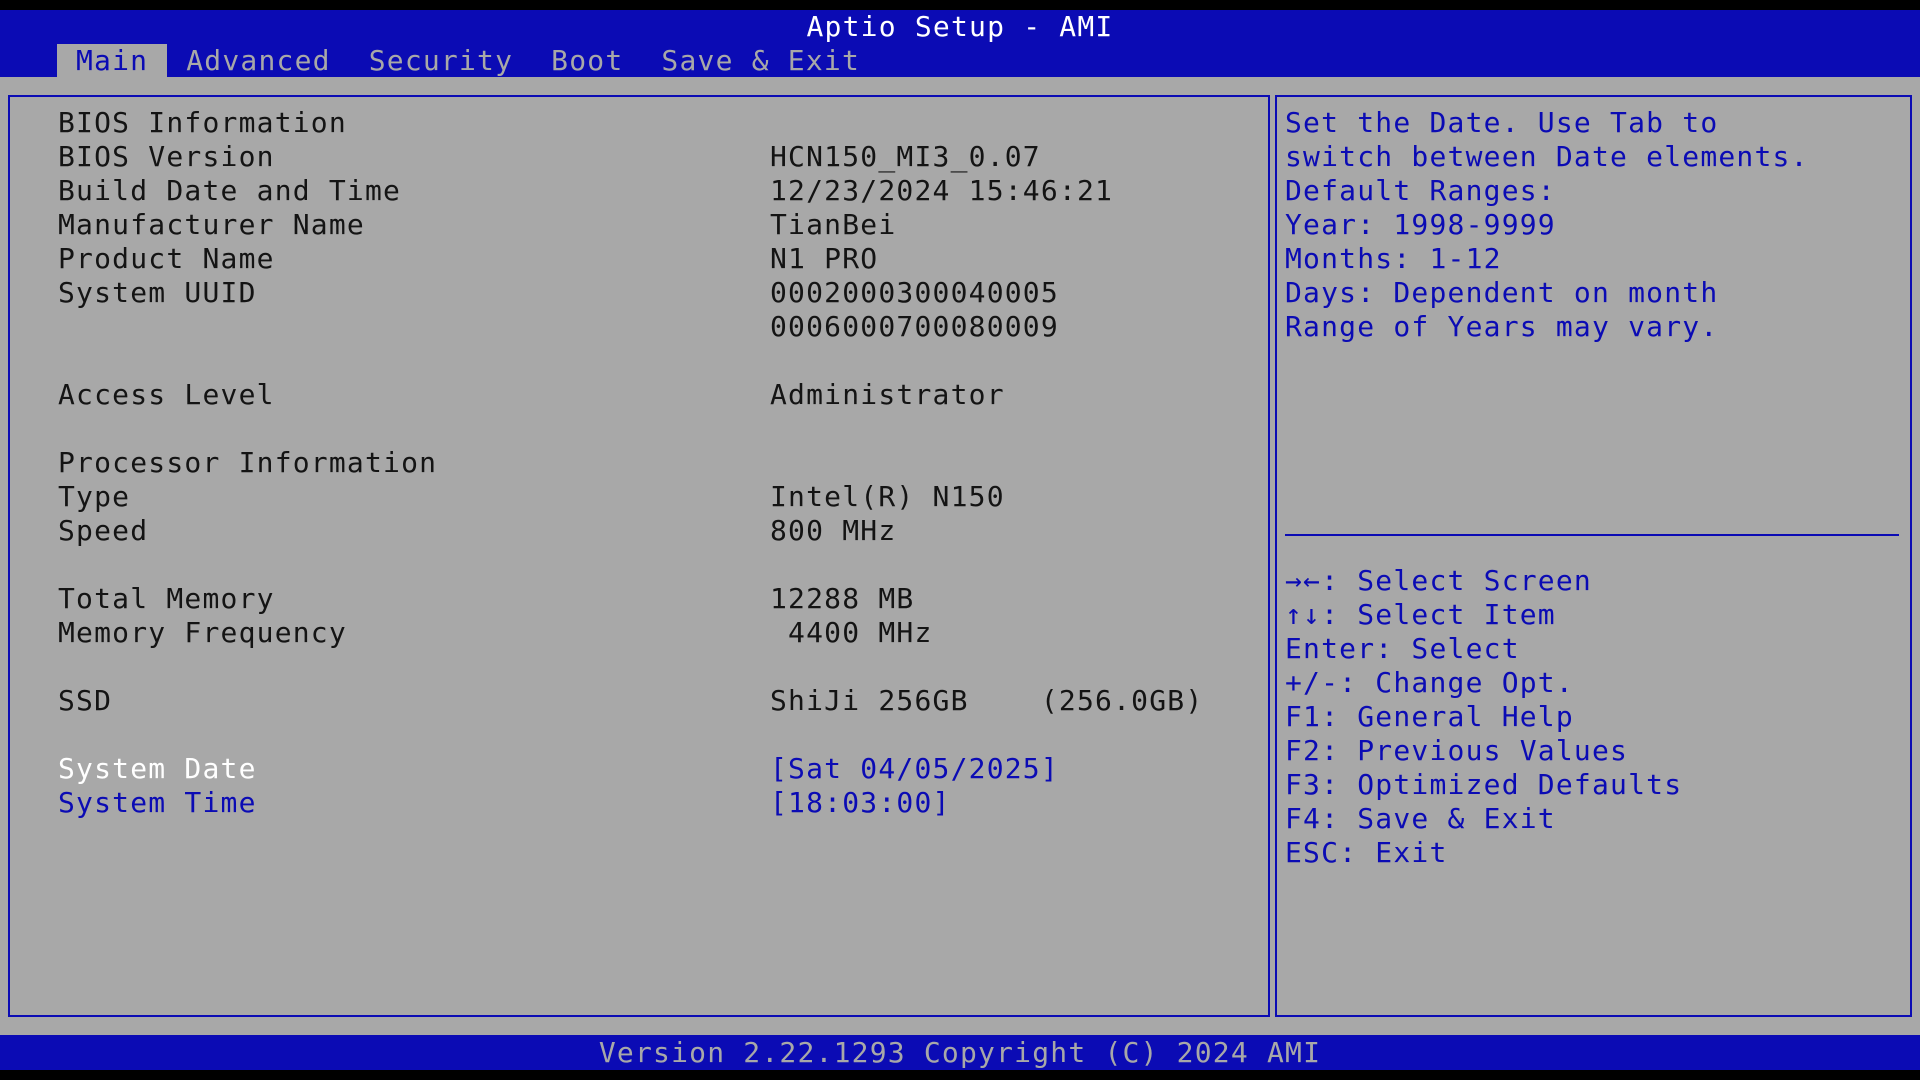 The image size is (1920, 1080). What do you see at coordinates (842, 598) in the screenshot?
I see `total-memory-value: 12288 MB` at bounding box center [842, 598].